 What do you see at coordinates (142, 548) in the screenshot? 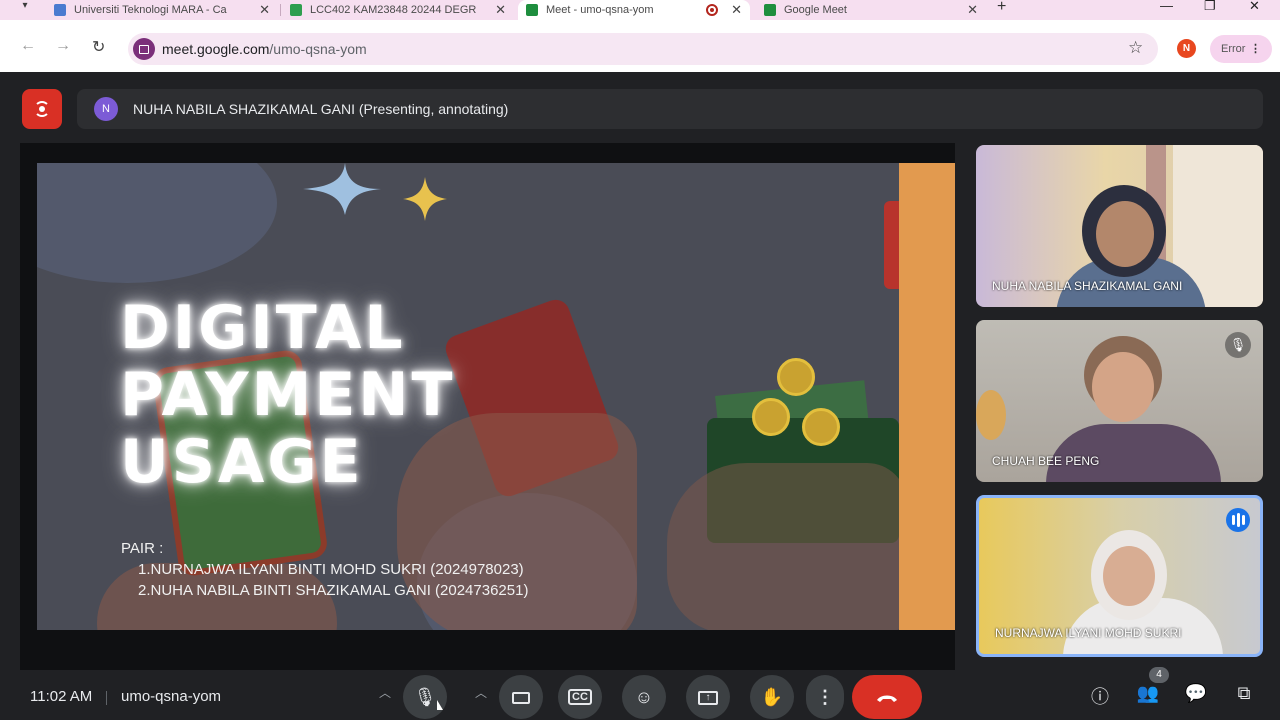
I see `pair-label: PAIR :` at bounding box center [142, 548].